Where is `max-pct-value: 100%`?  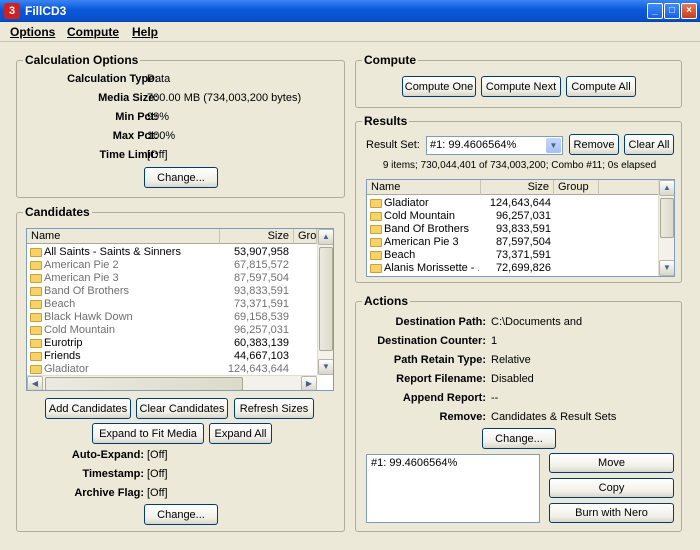 max-pct-value: 100% is located at coordinates (161, 136).